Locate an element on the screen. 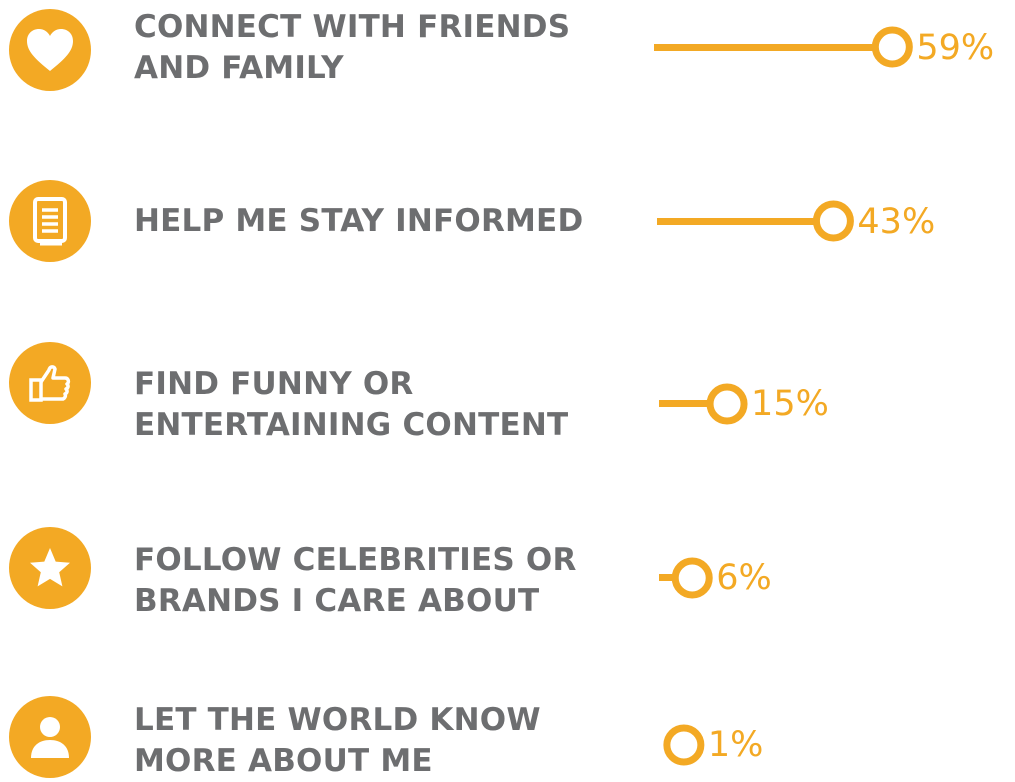 The width and height of the screenshot is (1015, 782). bar-knob is located at coordinates (684, 745).